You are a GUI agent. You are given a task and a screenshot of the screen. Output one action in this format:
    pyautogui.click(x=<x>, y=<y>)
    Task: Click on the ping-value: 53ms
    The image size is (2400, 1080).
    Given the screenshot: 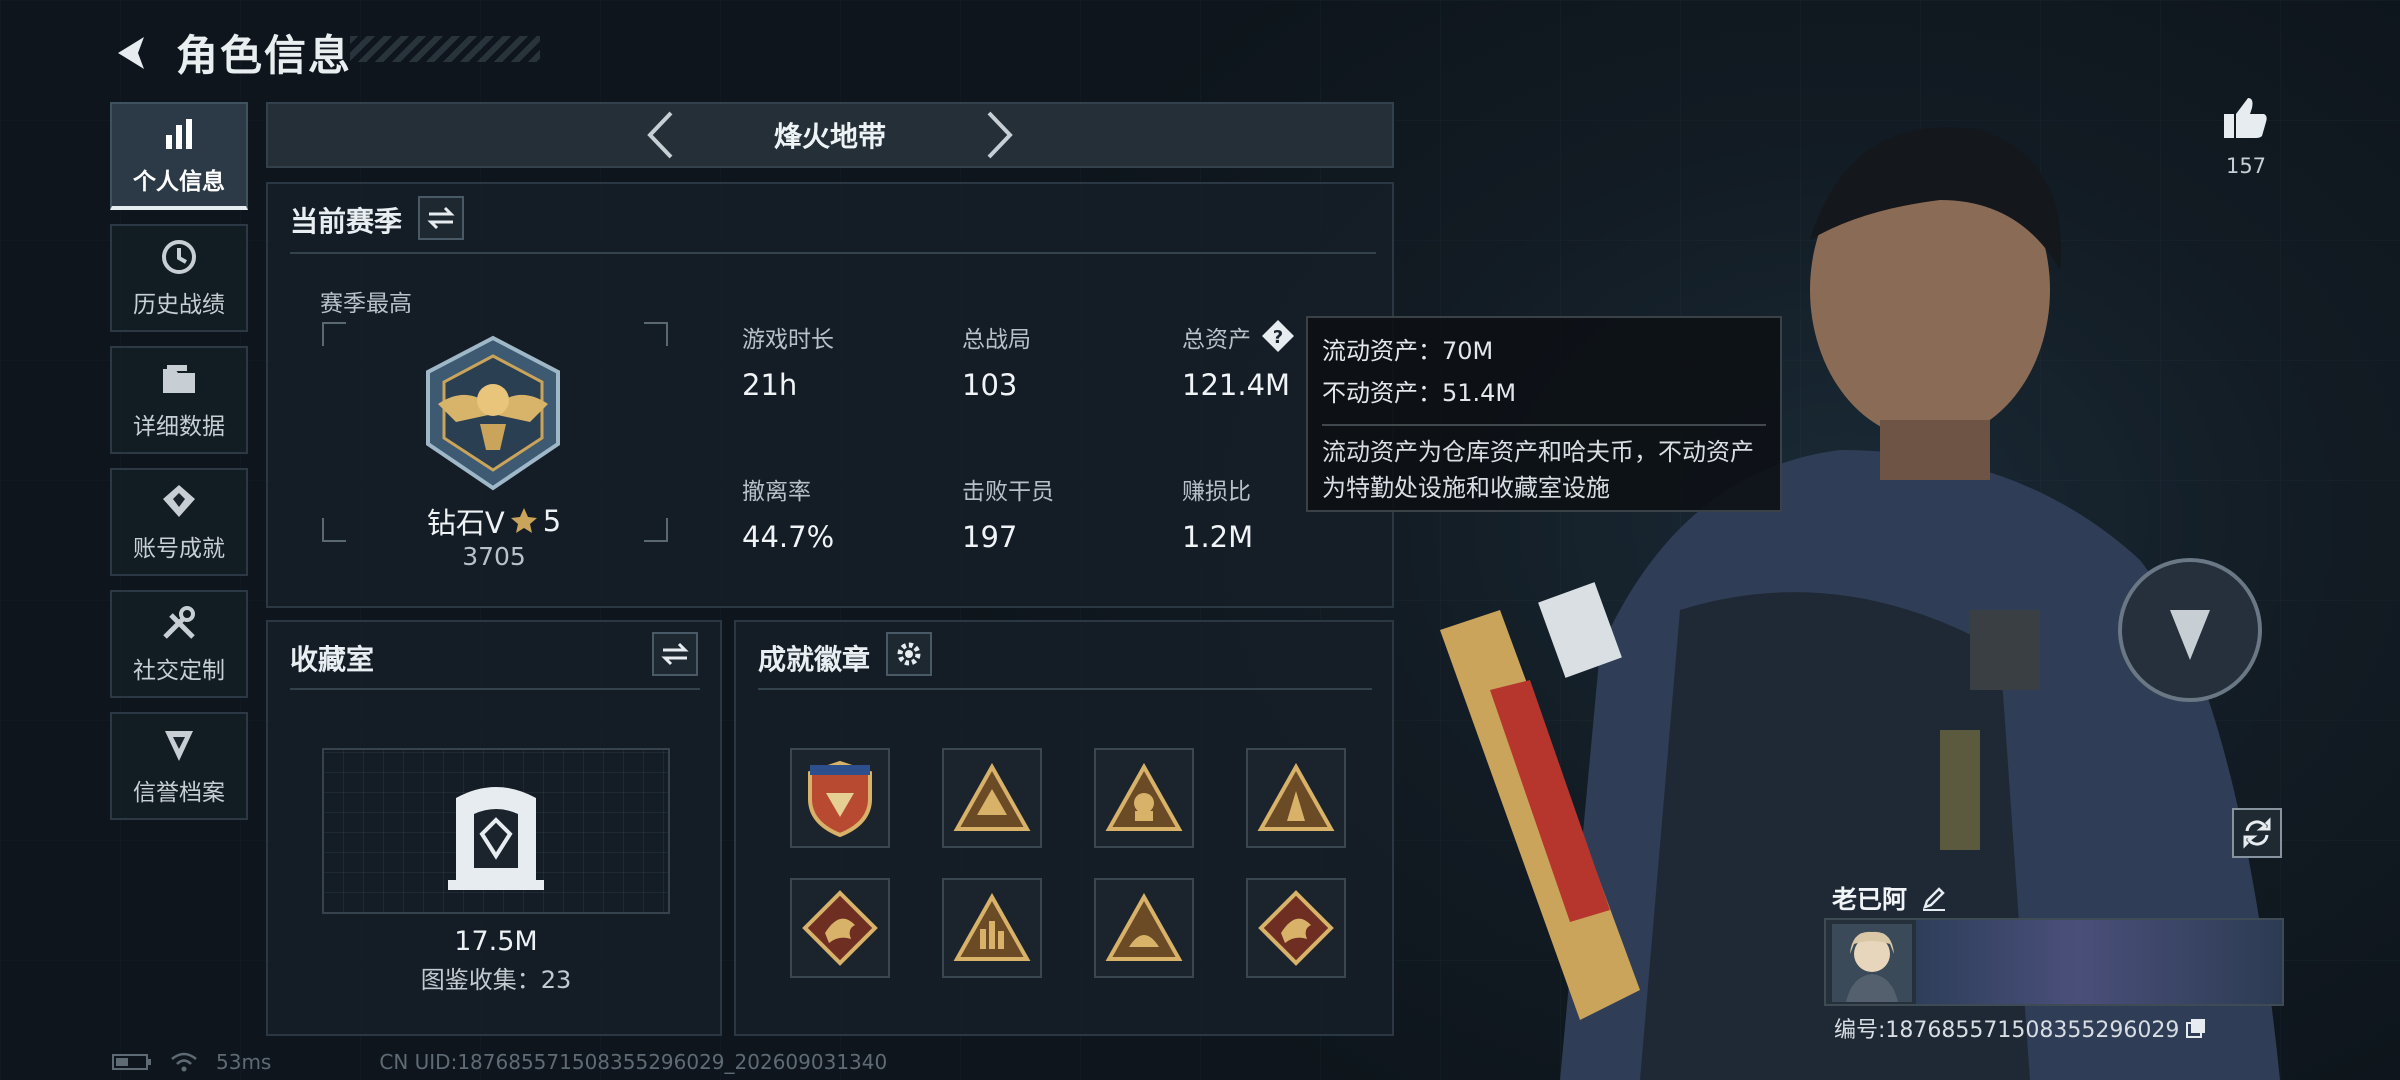 What is the action you would take?
    pyautogui.click(x=244, y=1062)
    